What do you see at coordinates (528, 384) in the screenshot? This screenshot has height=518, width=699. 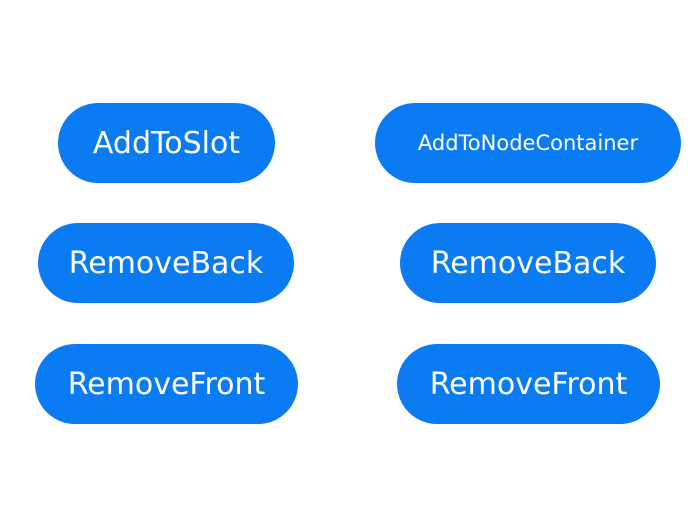 I see `remove-front-button-right: RemoveFront` at bounding box center [528, 384].